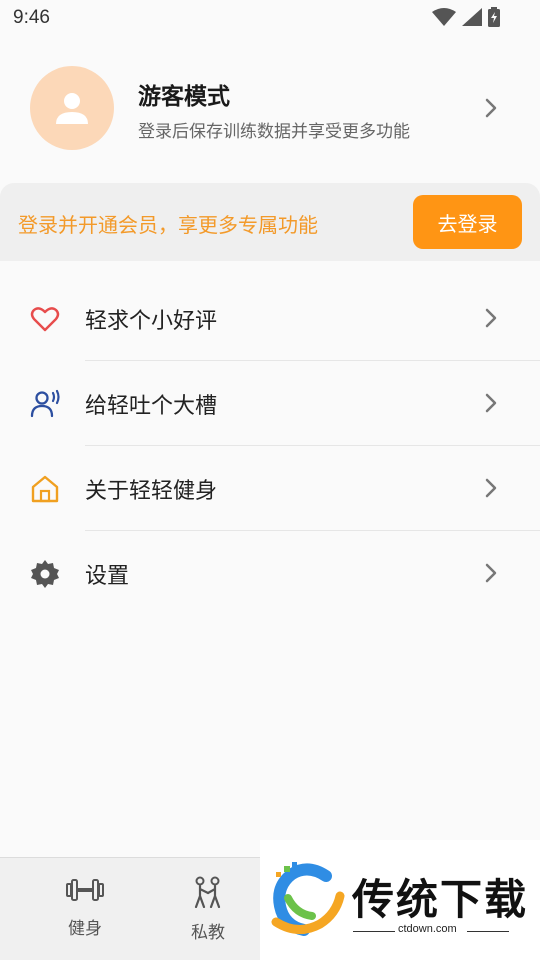 This screenshot has width=540, height=960. Describe the element at coordinates (208, 933) in the screenshot. I see `nav-label: 私教` at that location.